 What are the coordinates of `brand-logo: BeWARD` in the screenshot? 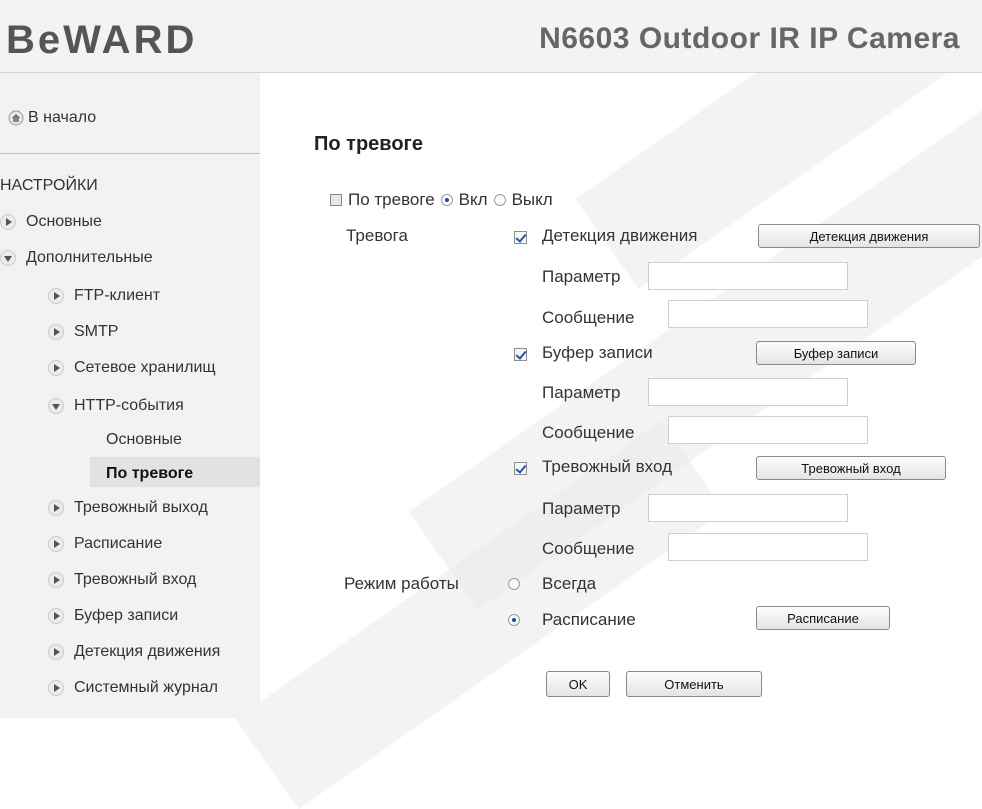 It's located at (102, 40).